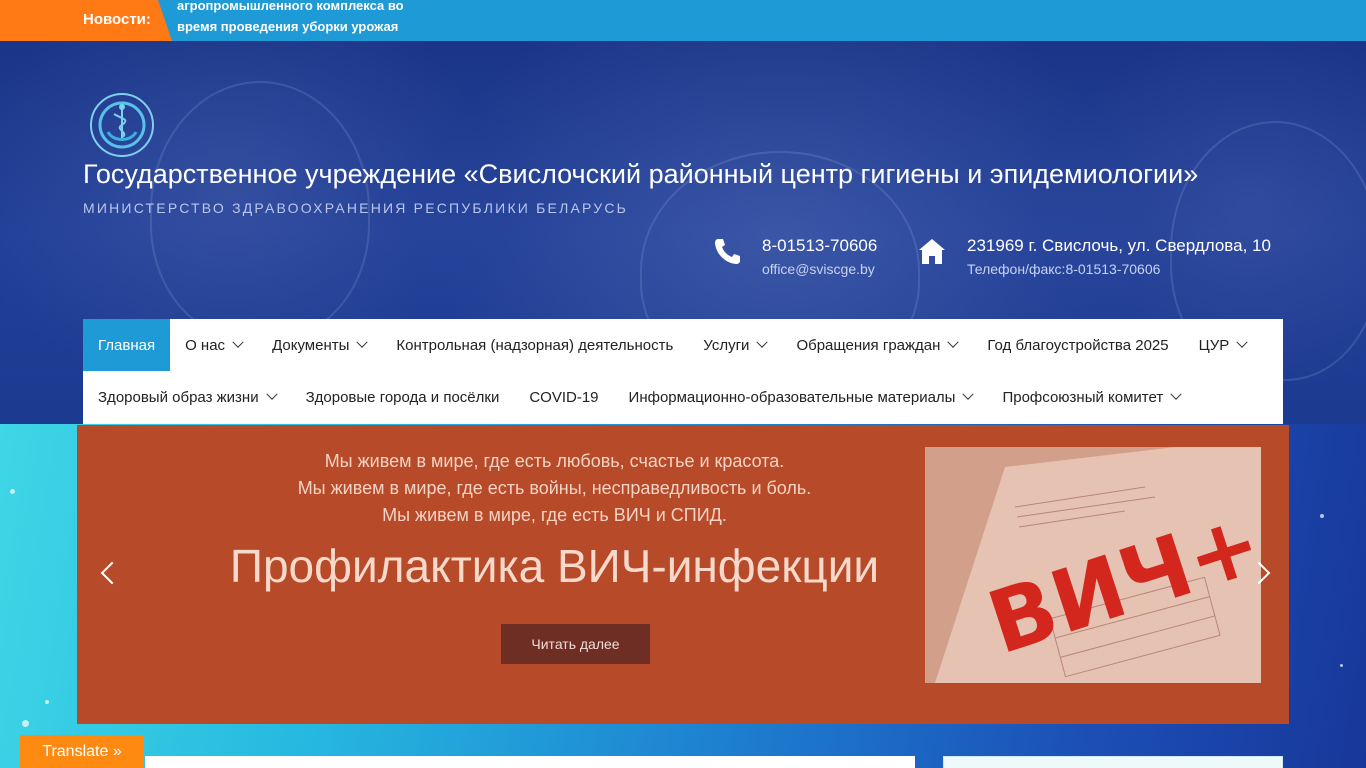  What do you see at coordinates (575, 644) in the screenshot?
I see `read-more-button: Читать далее` at bounding box center [575, 644].